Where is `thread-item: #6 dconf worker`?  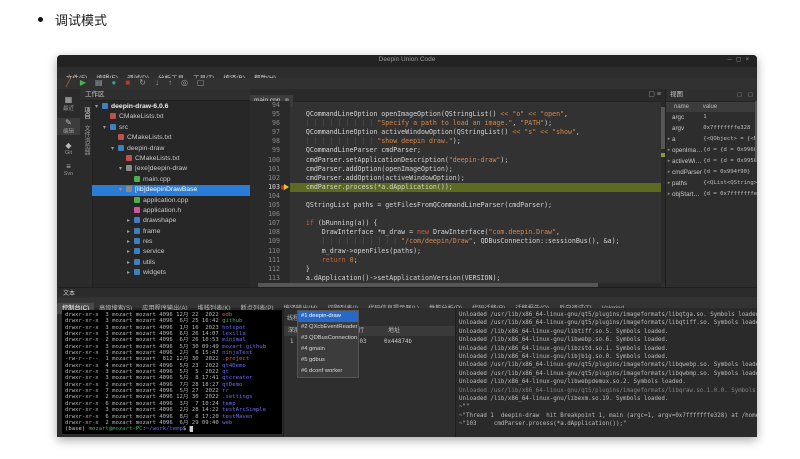
thread-item: #6 dconf worker is located at coordinates (328, 371).